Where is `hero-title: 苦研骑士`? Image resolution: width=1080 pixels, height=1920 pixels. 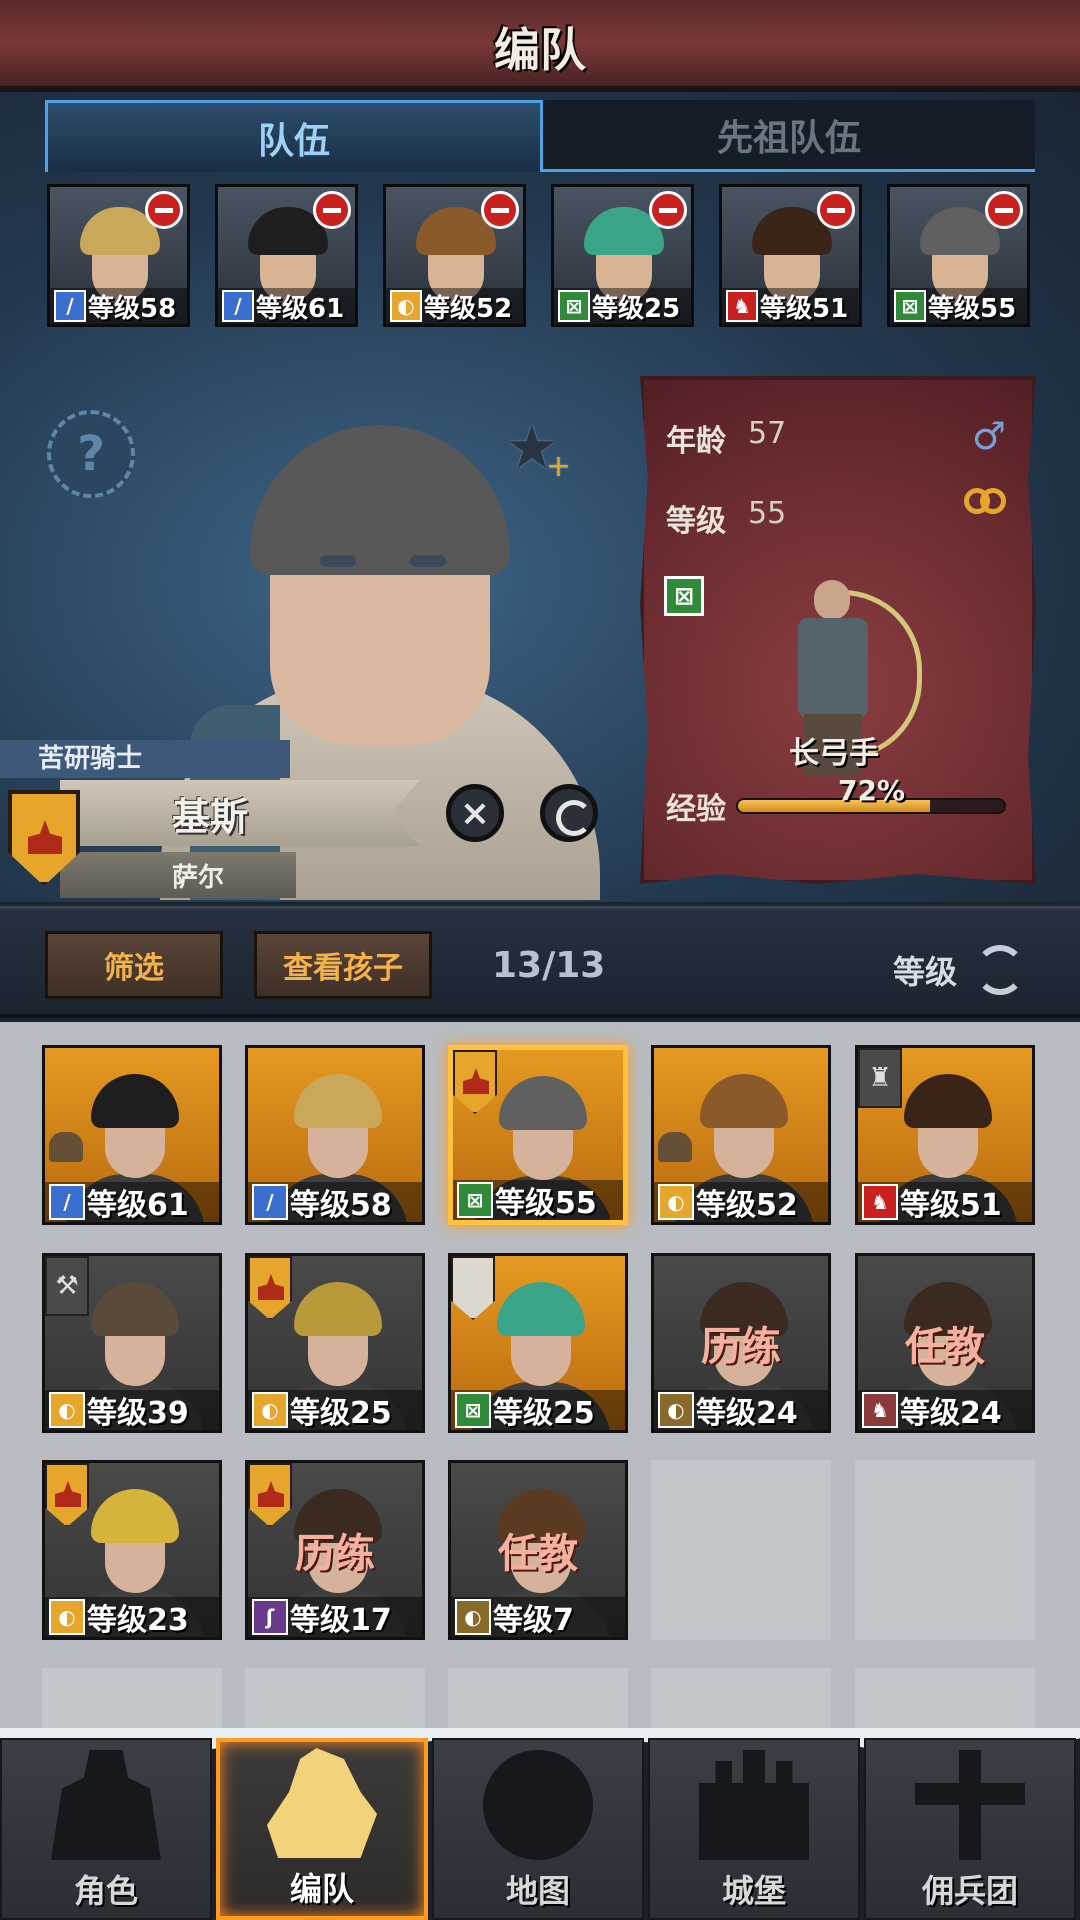 hero-title: 苦研骑士 is located at coordinates (145, 759).